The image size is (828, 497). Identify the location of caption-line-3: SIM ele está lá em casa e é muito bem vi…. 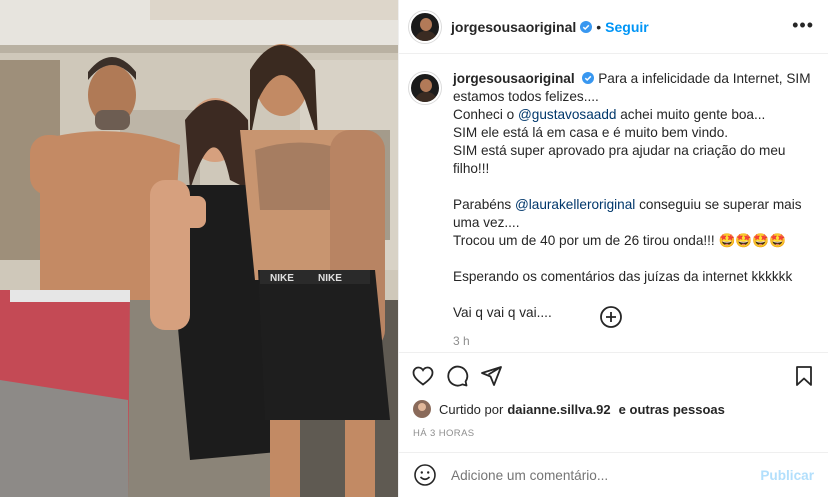
(591, 132).